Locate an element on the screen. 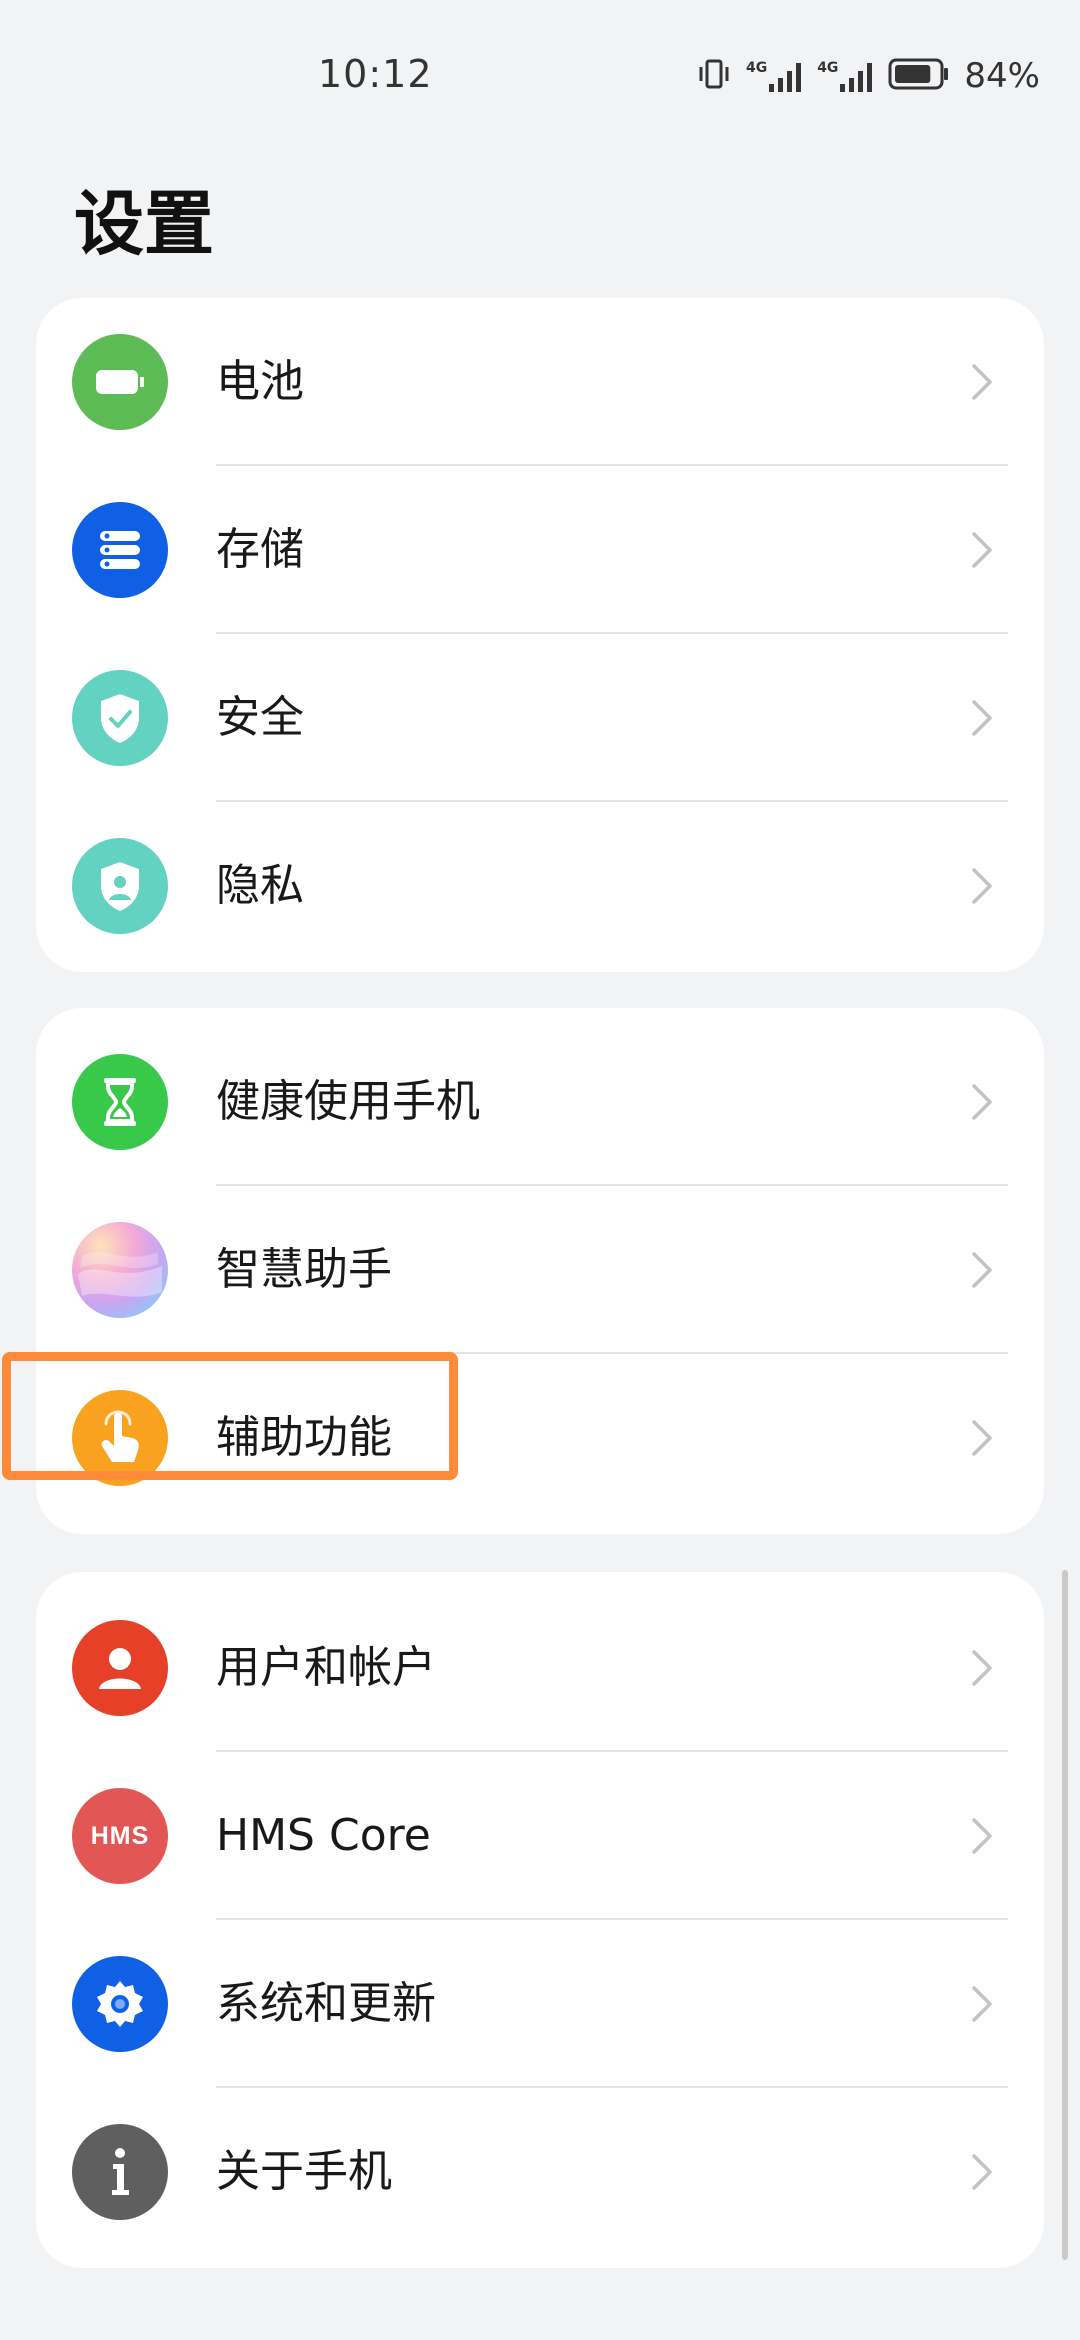 The image size is (1080, 2340). settings-item-label: 健康使用手机 is located at coordinates (348, 1101).